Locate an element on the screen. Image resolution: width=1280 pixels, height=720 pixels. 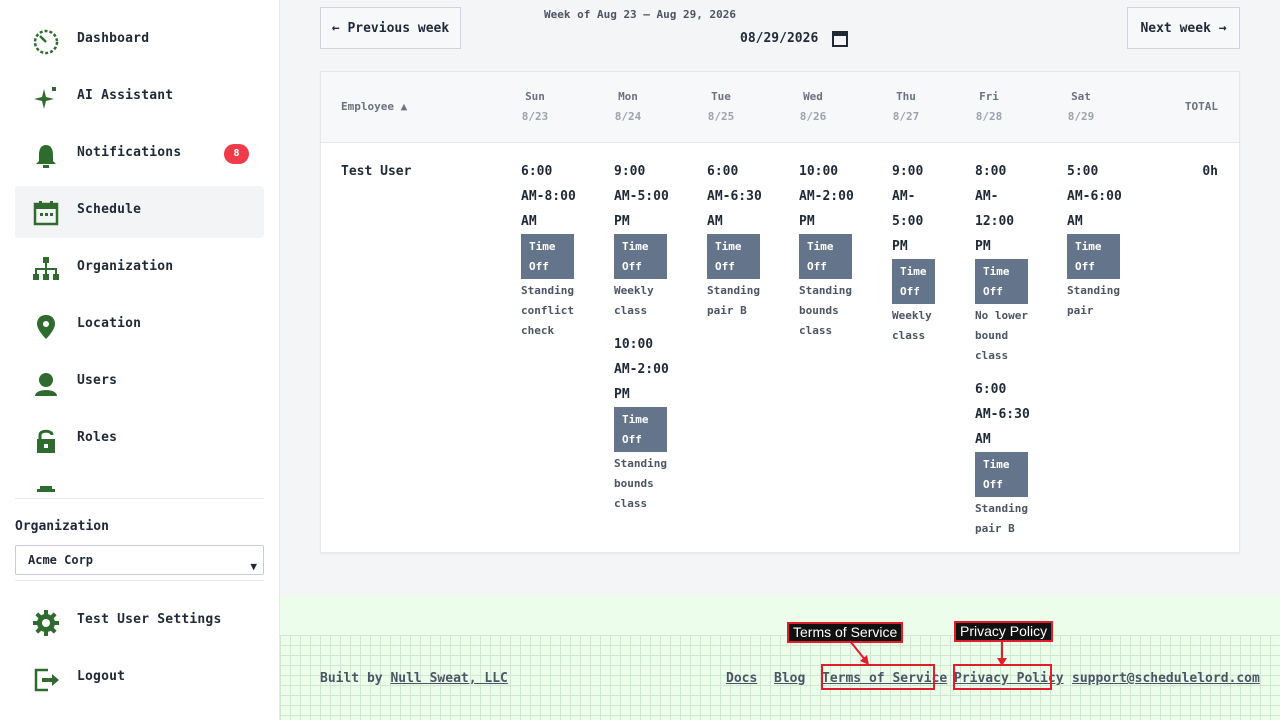
sidebar-item-location: Location is located at coordinates (139, 326).